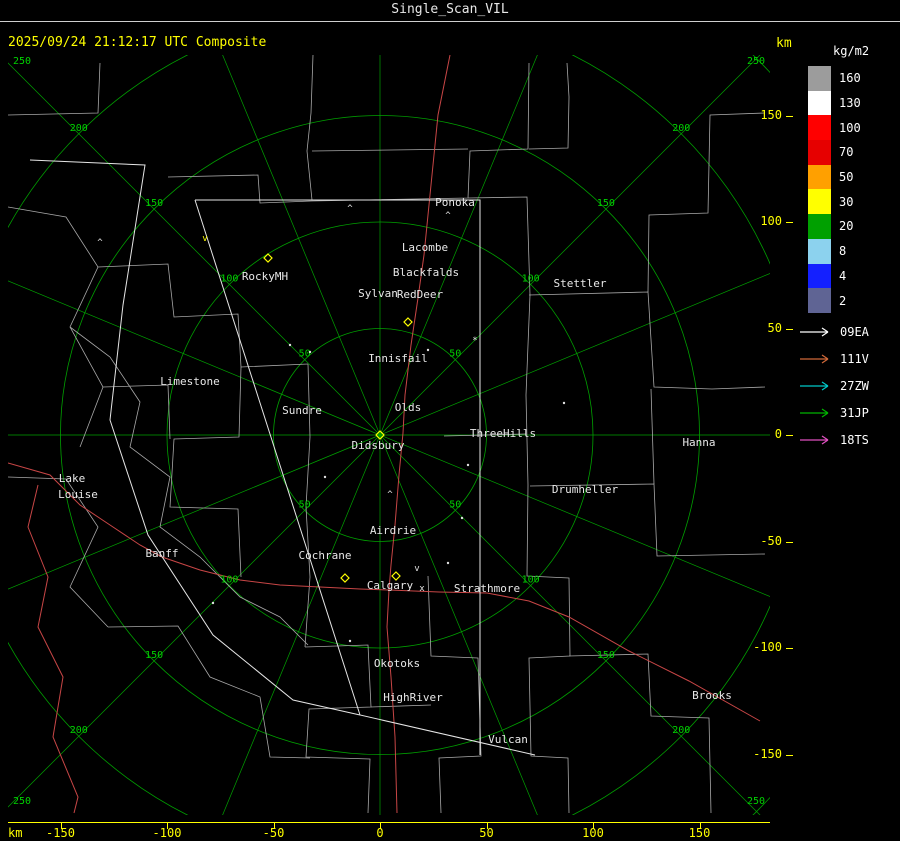  Describe the element at coordinates (408, 407) in the screenshot. I see `city-label: Olds` at that location.